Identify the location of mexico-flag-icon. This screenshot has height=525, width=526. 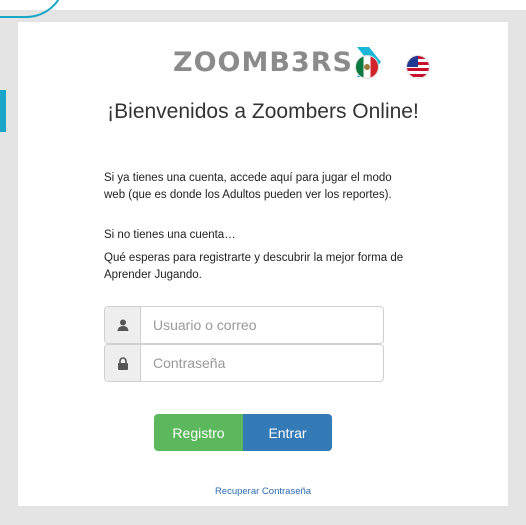
(367, 67).